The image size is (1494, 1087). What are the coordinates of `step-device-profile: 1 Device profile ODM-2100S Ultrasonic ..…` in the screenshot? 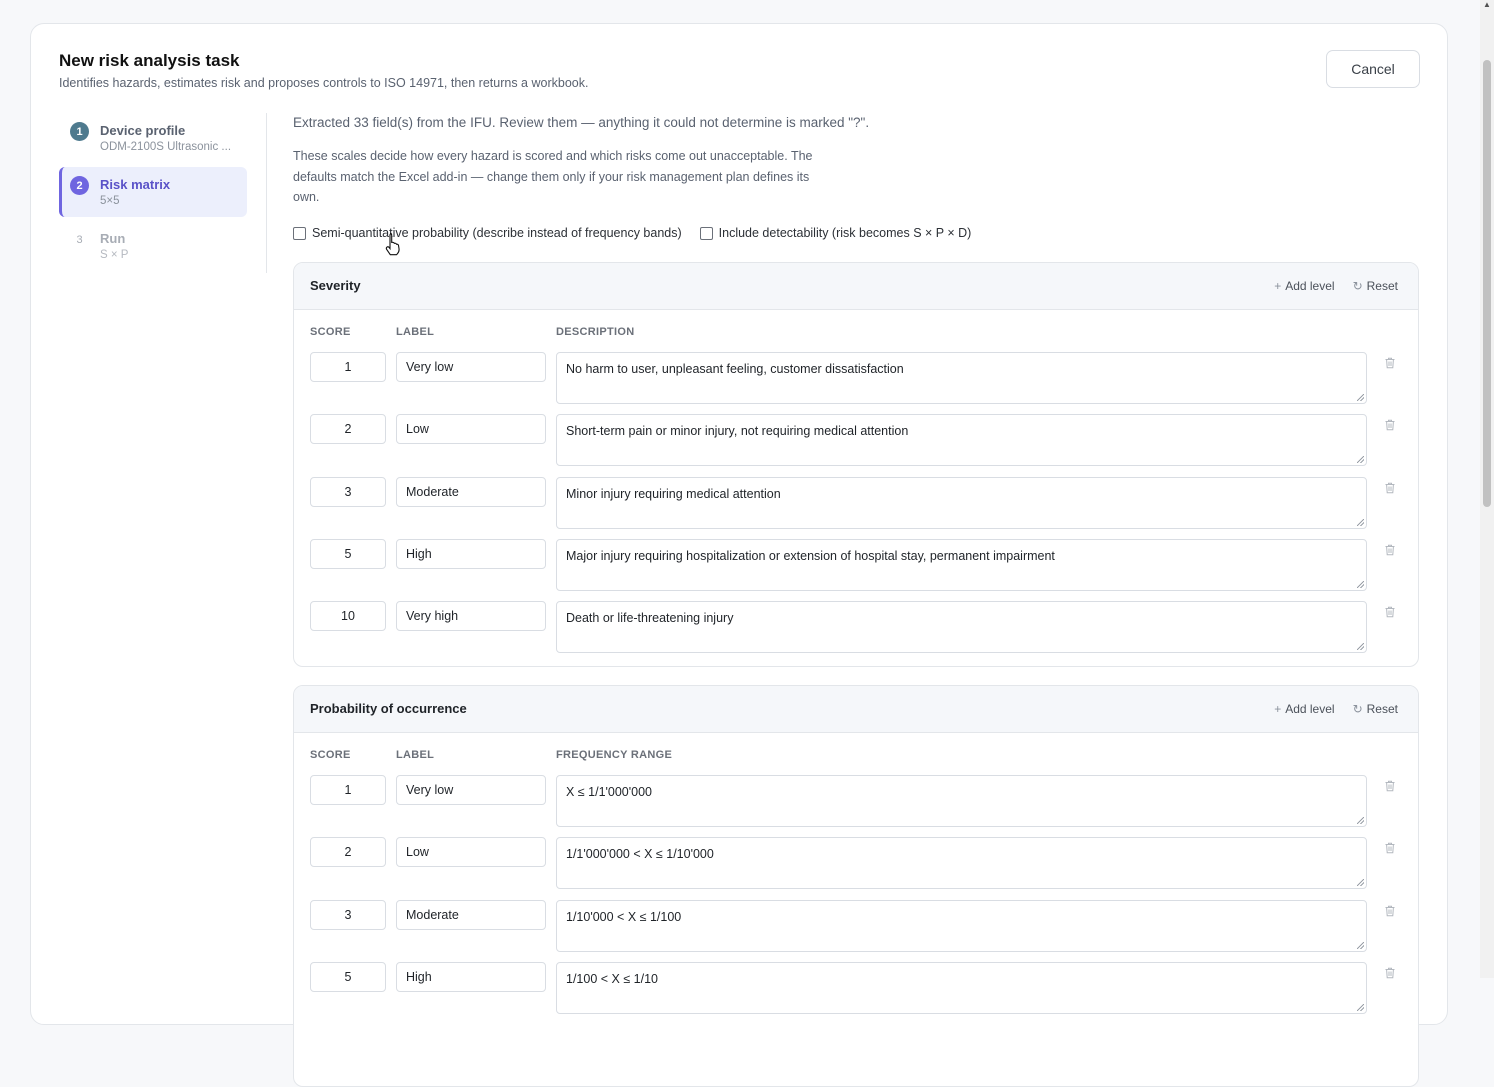 It's located at (153, 138).